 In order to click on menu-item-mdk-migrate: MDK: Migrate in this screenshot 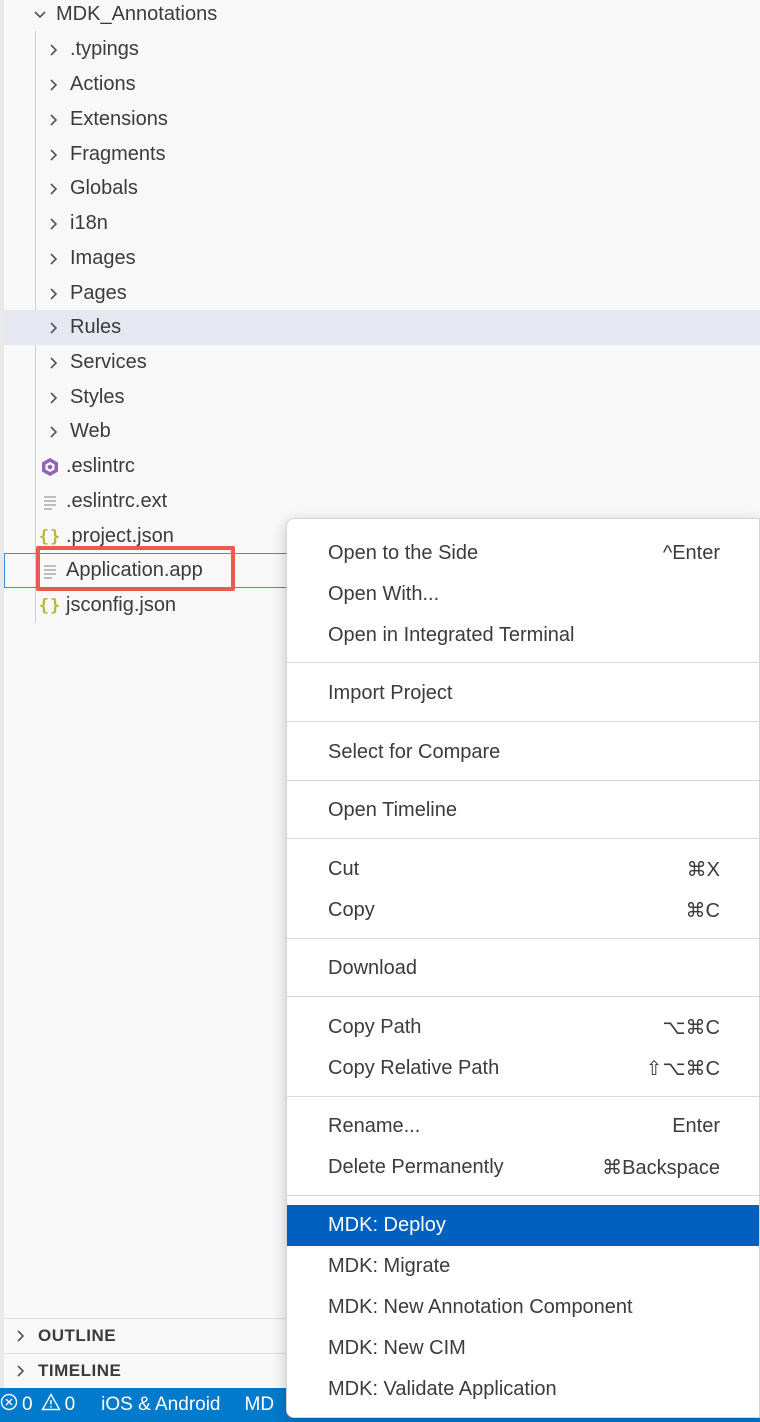, I will do `click(523, 1266)`.